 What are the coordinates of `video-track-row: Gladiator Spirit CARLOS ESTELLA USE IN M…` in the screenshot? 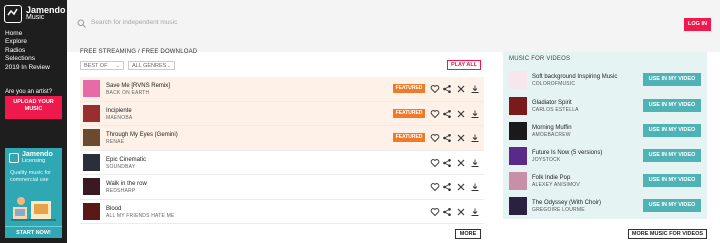 It's located at (605, 107).